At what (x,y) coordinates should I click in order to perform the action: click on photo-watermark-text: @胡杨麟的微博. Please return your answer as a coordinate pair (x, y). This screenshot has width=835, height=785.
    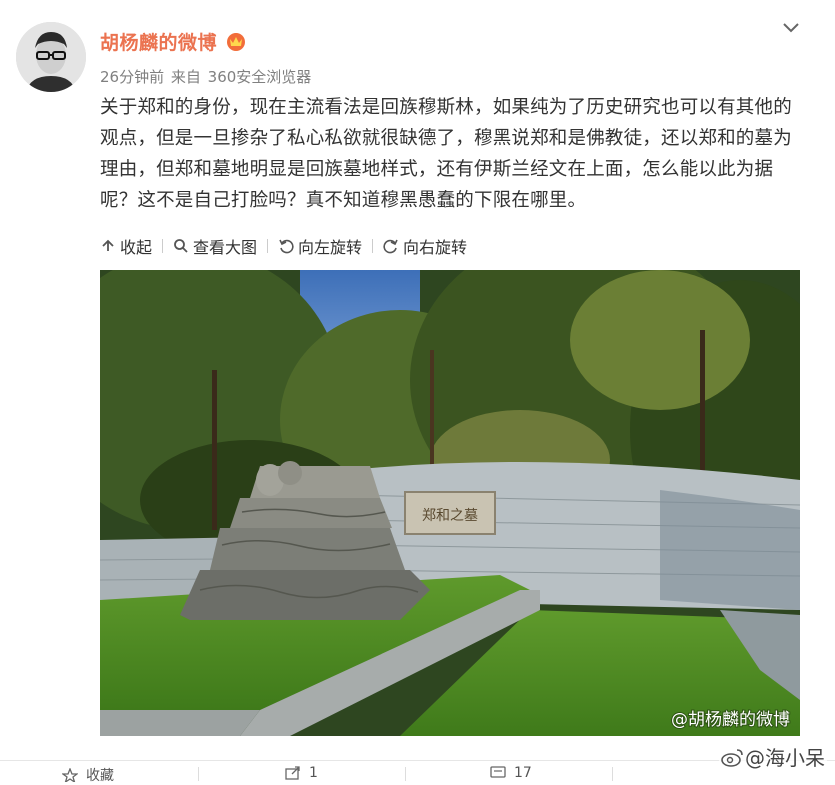
    Looking at the image, I should click on (730, 720).